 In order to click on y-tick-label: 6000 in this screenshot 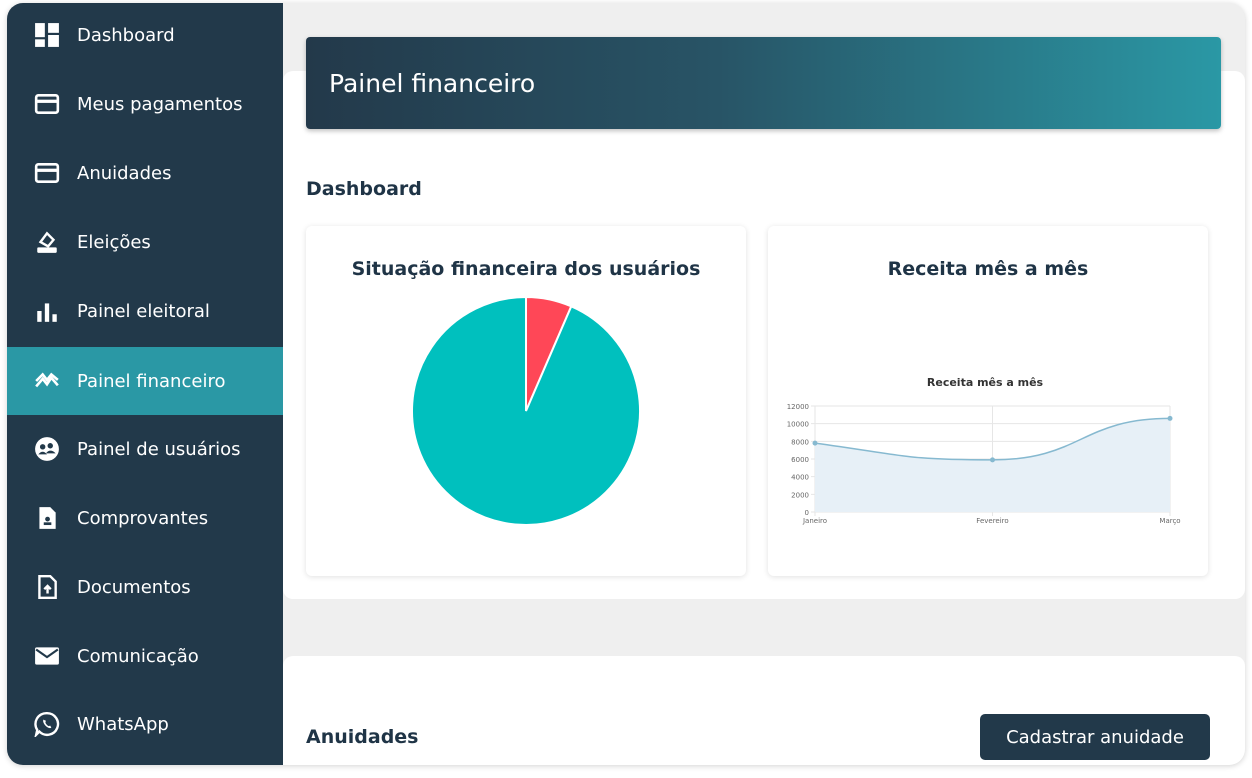, I will do `click(800, 460)`.